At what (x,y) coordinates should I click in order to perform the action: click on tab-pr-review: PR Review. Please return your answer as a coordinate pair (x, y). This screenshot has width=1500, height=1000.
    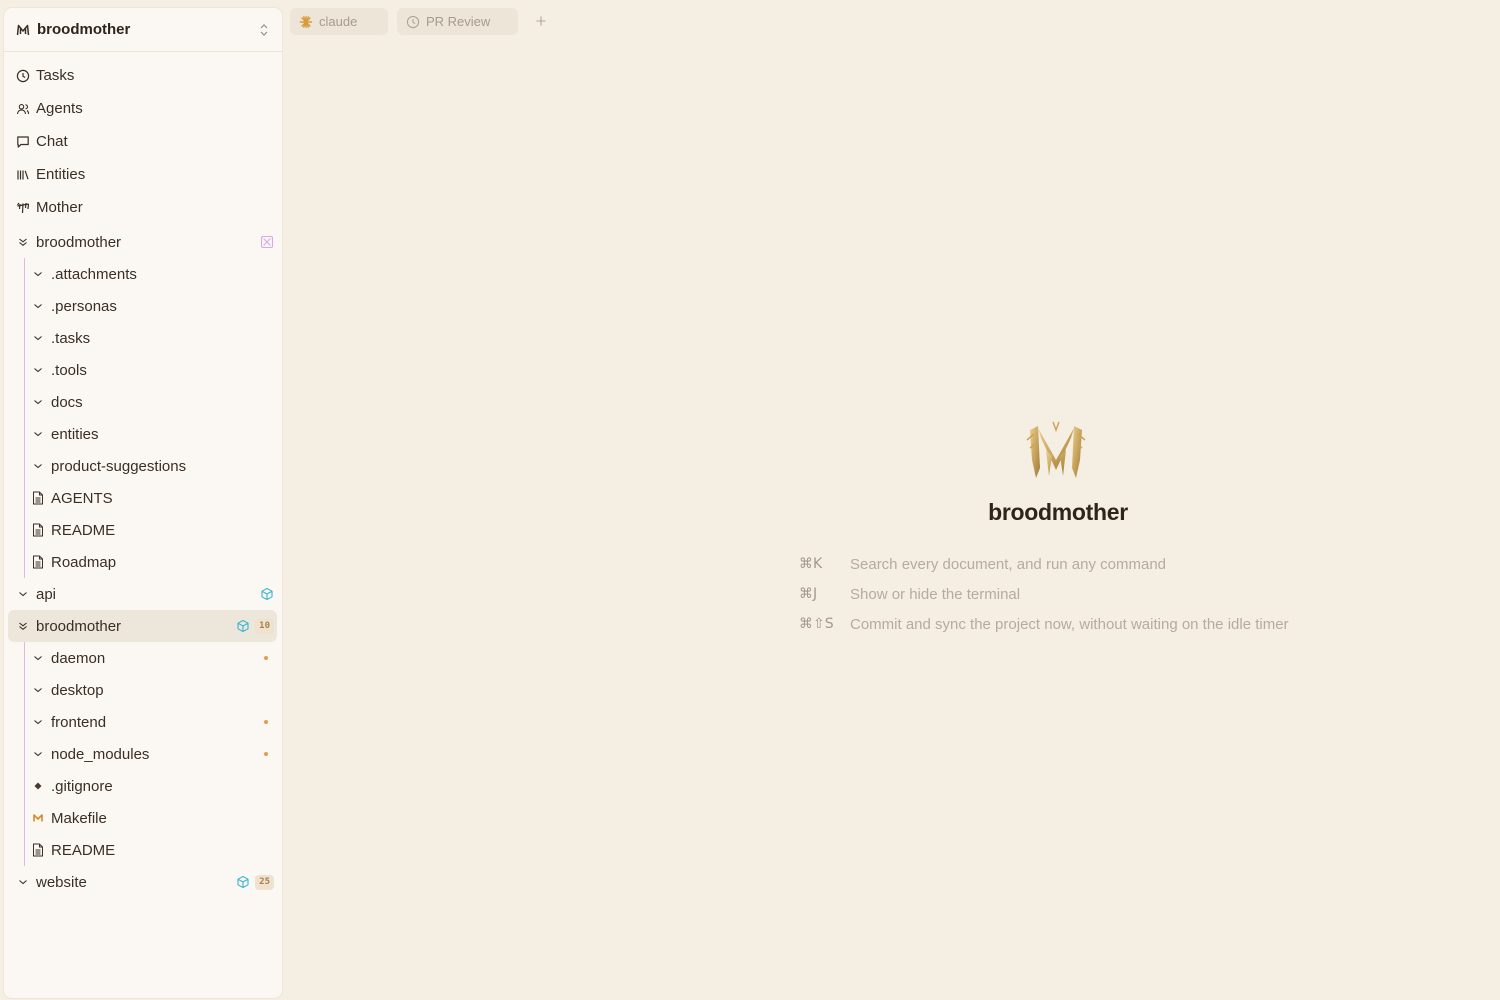
    Looking at the image, I should click on (457, 21).